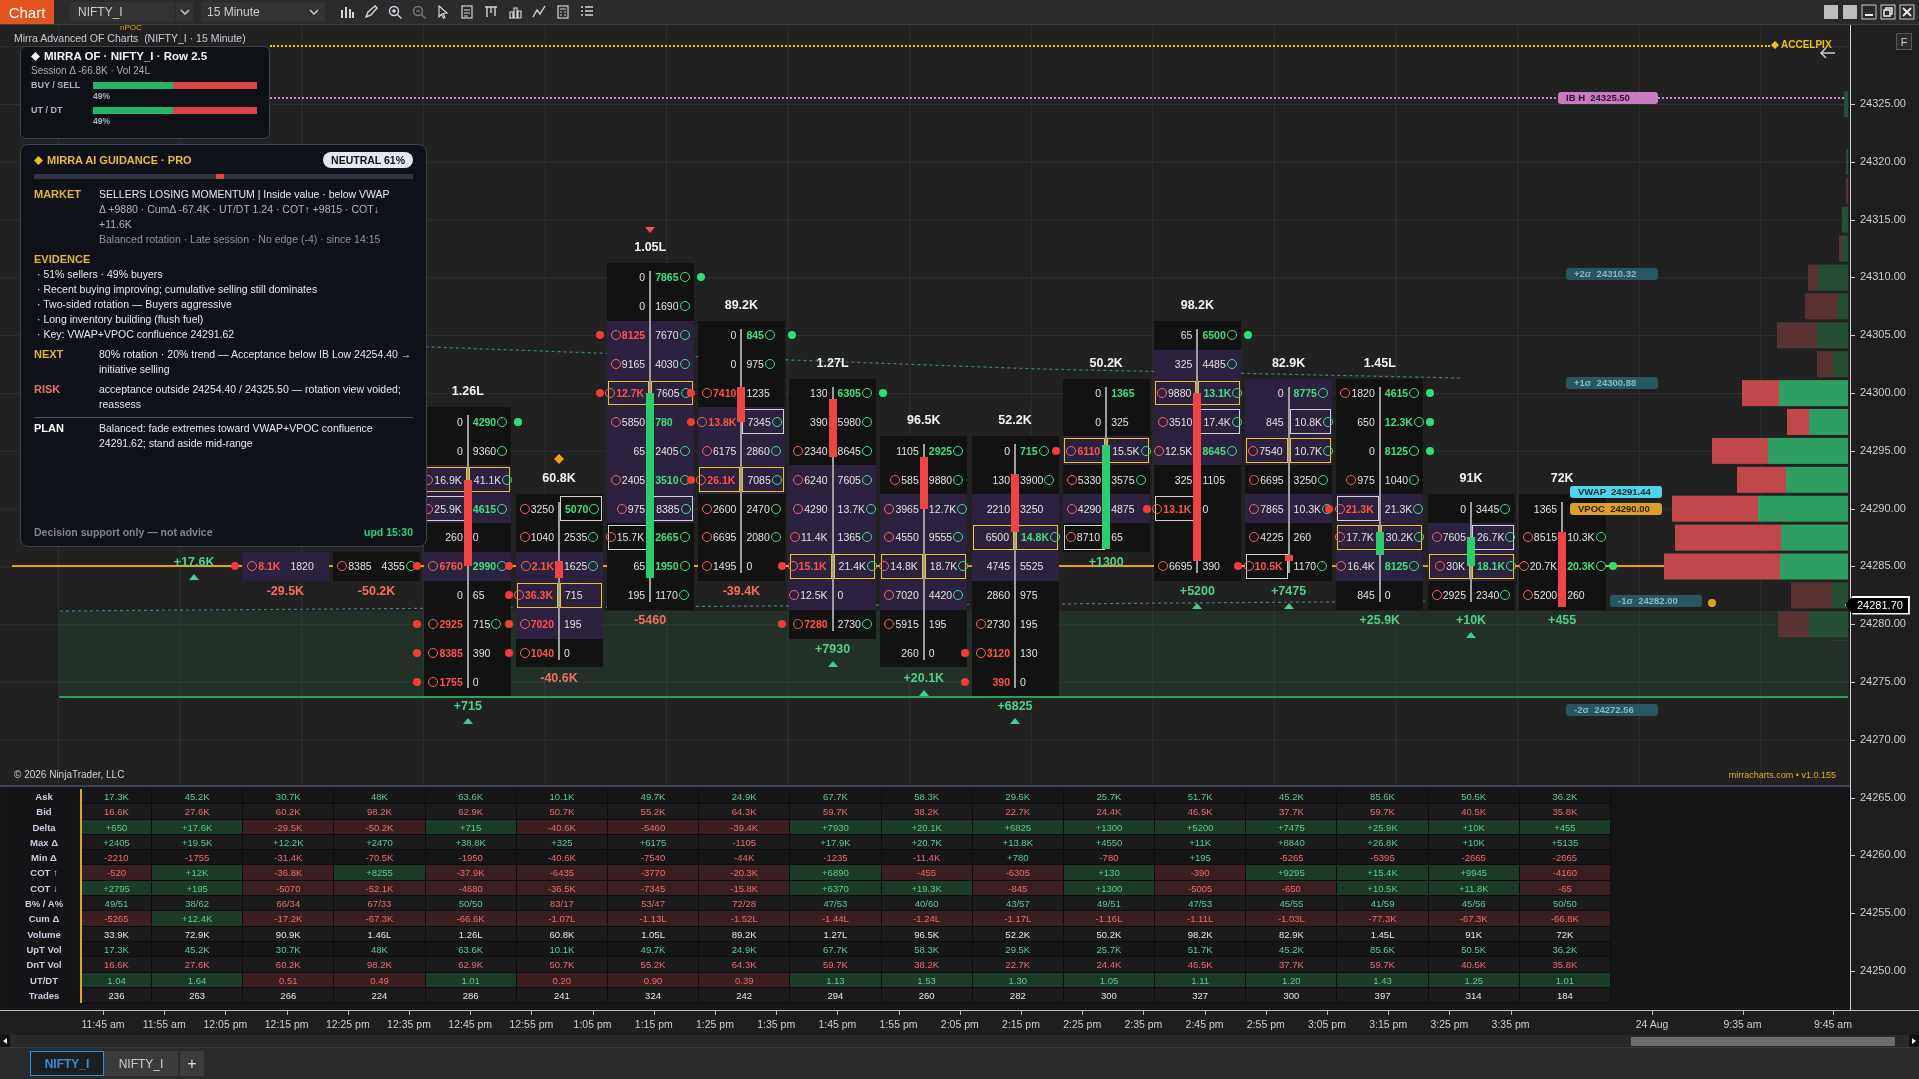 The height and width of the screenshot is (1079, 1919). What do you see at coordinates (1021, 1024) in the screenshot?
I see `time-label: 2:15 pm` at bounding box center [1021, 1024].